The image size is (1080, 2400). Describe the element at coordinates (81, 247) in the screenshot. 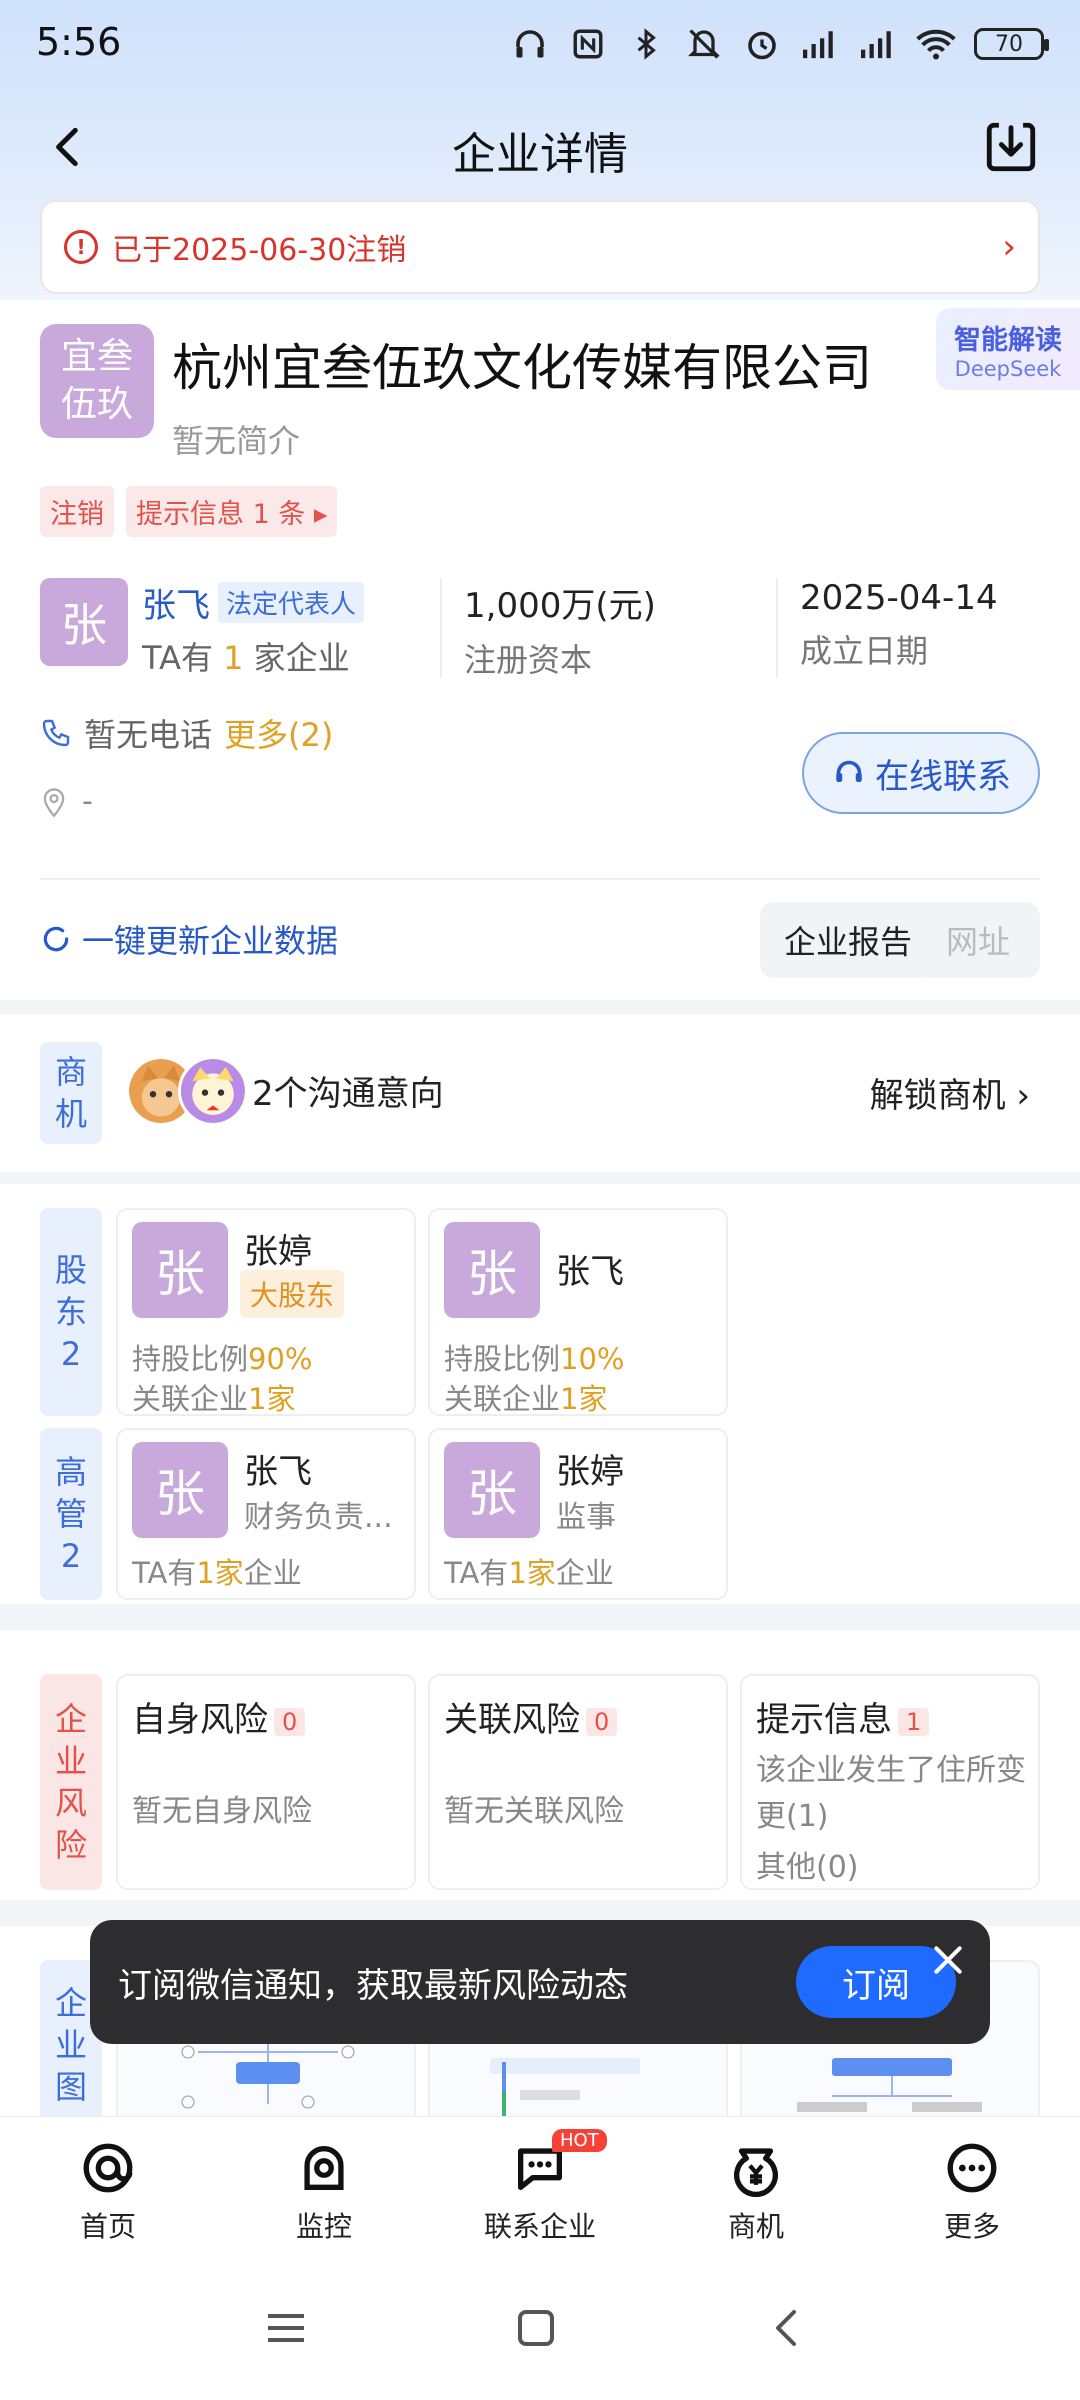

I see `warning-icon: !` at that location.